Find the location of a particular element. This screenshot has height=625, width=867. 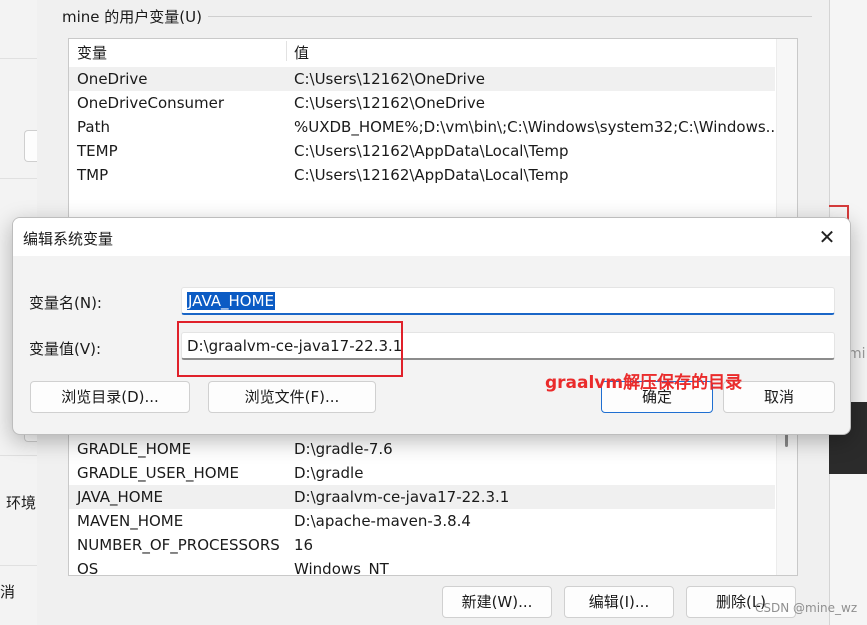

variable-name: GRADLE_USER_HOME is located at coordinates (158, 473).